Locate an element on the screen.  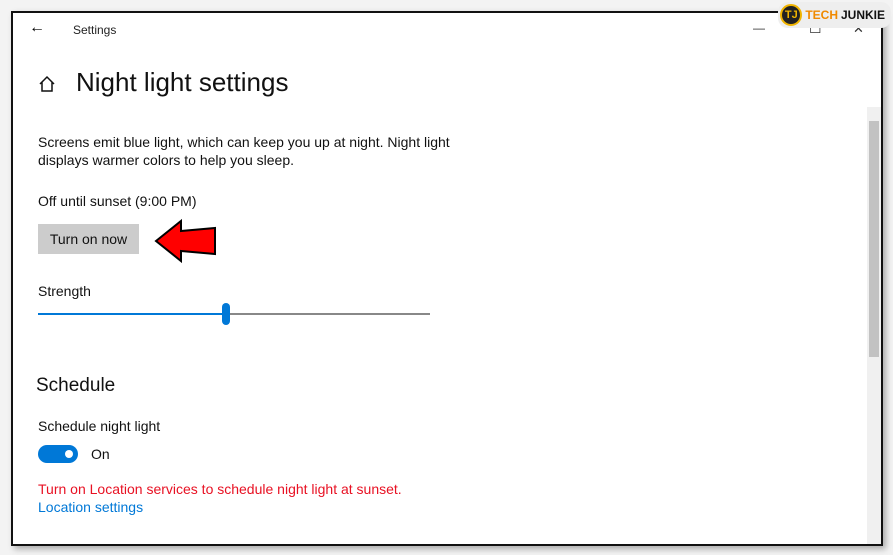
slider-track is located at coordinates (328, 314).